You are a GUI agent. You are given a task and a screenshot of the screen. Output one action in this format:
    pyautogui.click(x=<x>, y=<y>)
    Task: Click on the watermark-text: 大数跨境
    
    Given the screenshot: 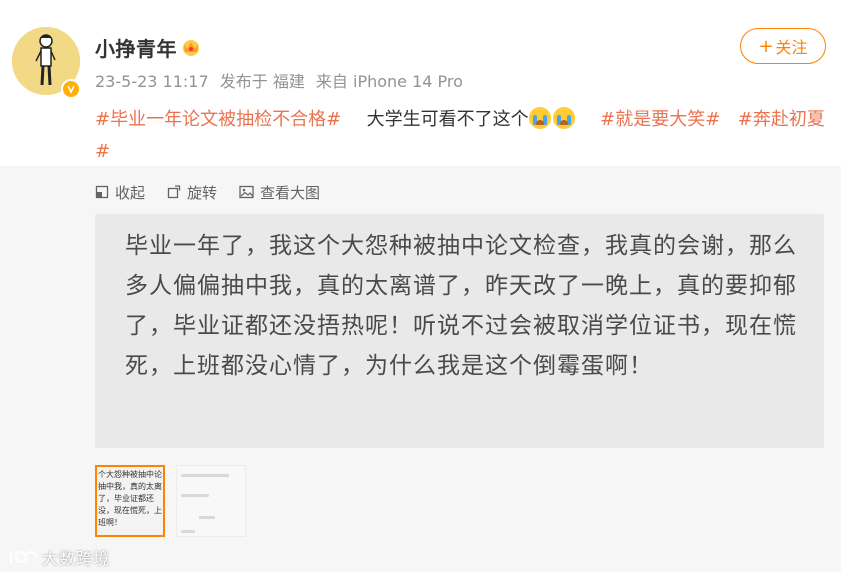 What is the action you would take?
    pyautogui.click(x=76, y=558)
    